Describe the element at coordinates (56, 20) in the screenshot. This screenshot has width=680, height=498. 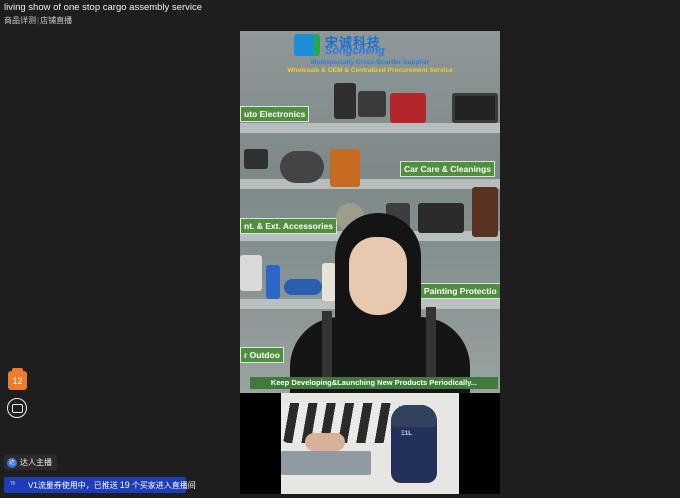
I see `tab-store-live: 店铺直播` at that location.